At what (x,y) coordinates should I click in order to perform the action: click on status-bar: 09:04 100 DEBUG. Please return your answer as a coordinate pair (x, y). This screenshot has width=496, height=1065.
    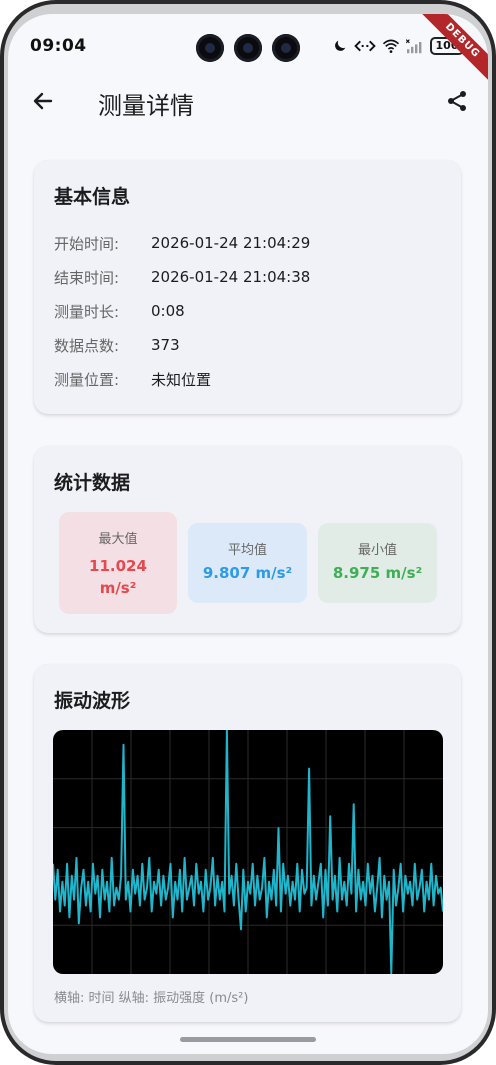
    Looking at the image, I should click on (248, 52).